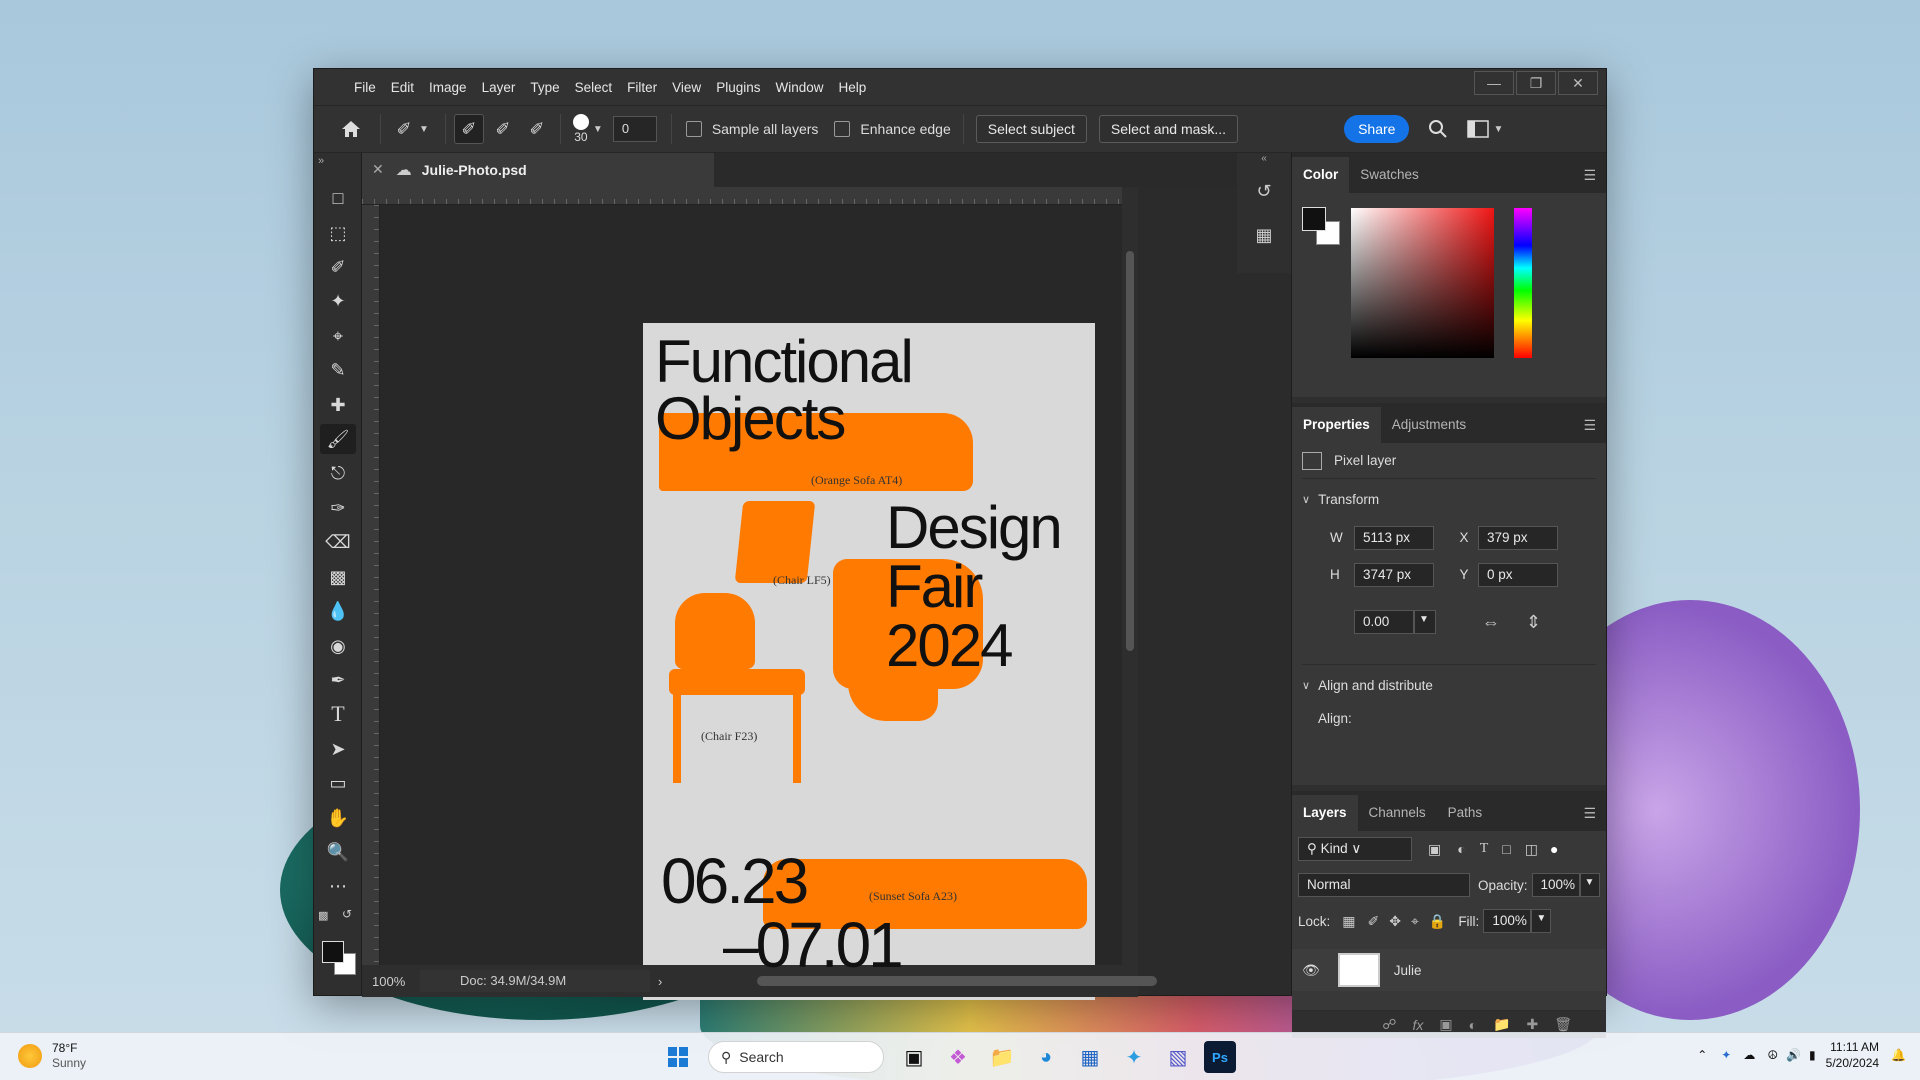 This screenshot has width=1920, height=1080. Describe the element at coordinates (1434, 849) in the screenshot. I see `filter-pixel-icon: ▣` at that location.